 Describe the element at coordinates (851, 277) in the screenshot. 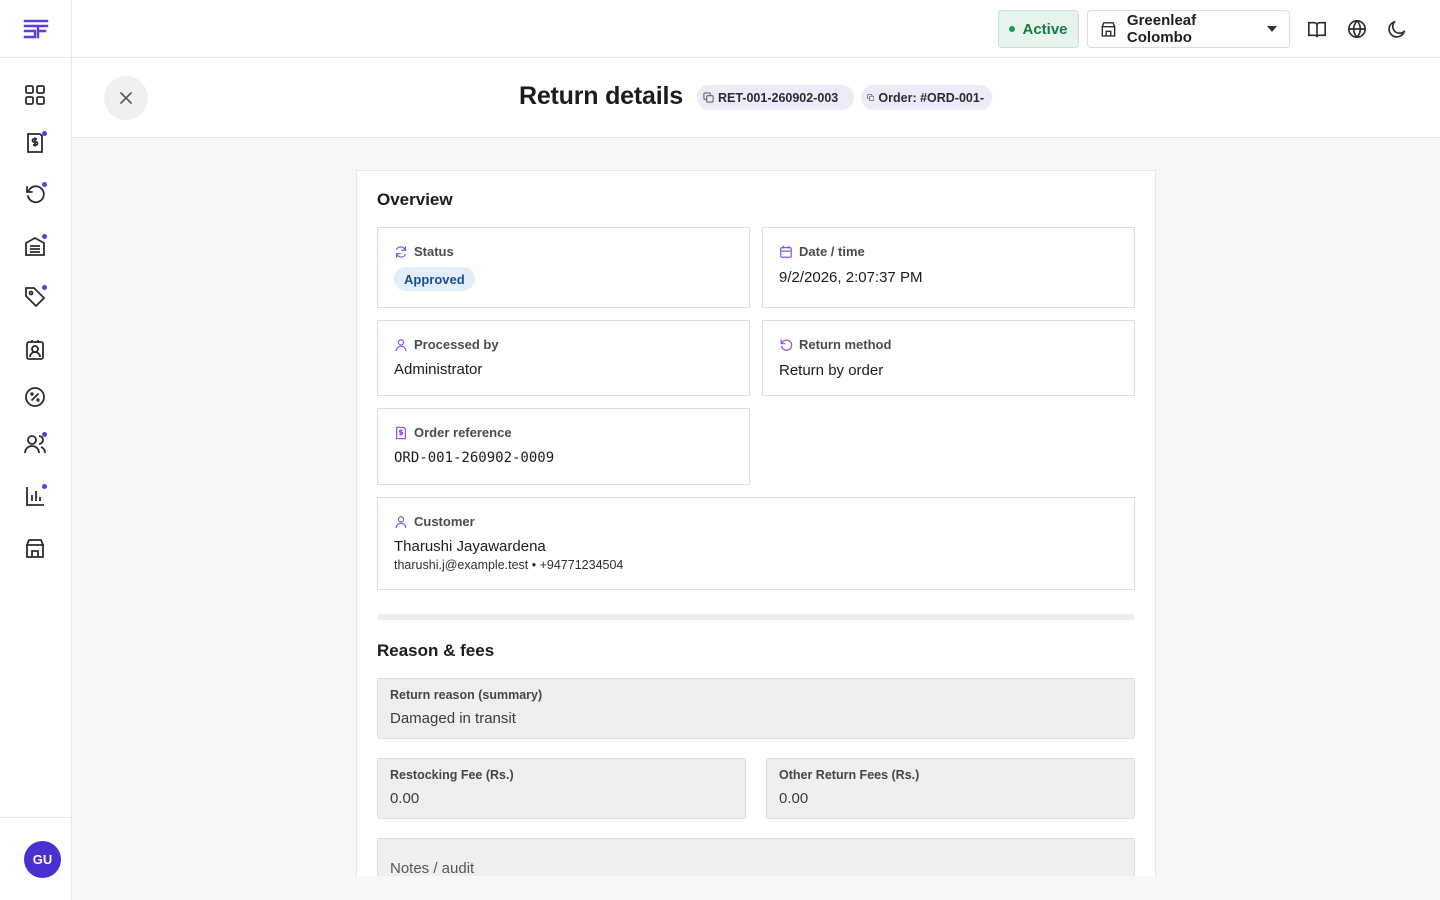

I see `datetime-value: 9/2/2026, 2:07:37 PM` at that location.